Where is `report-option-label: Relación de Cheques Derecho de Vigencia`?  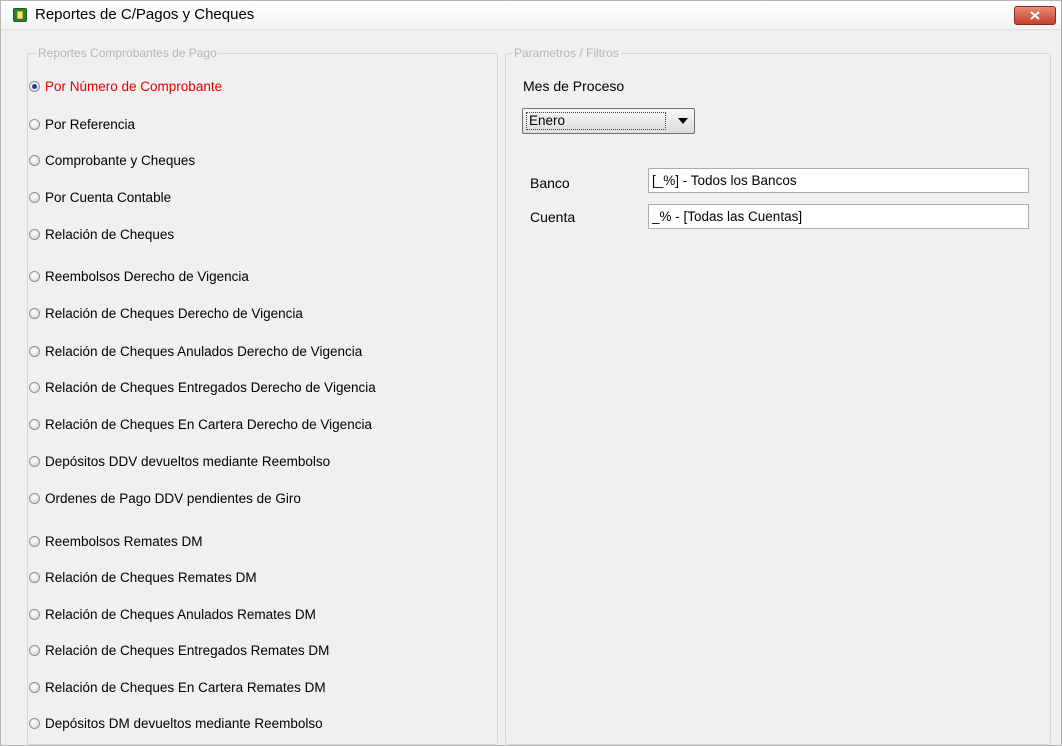
report-option-label: Relación de Cheques Derecho de Vigencia is located at coordinates (174, 313).